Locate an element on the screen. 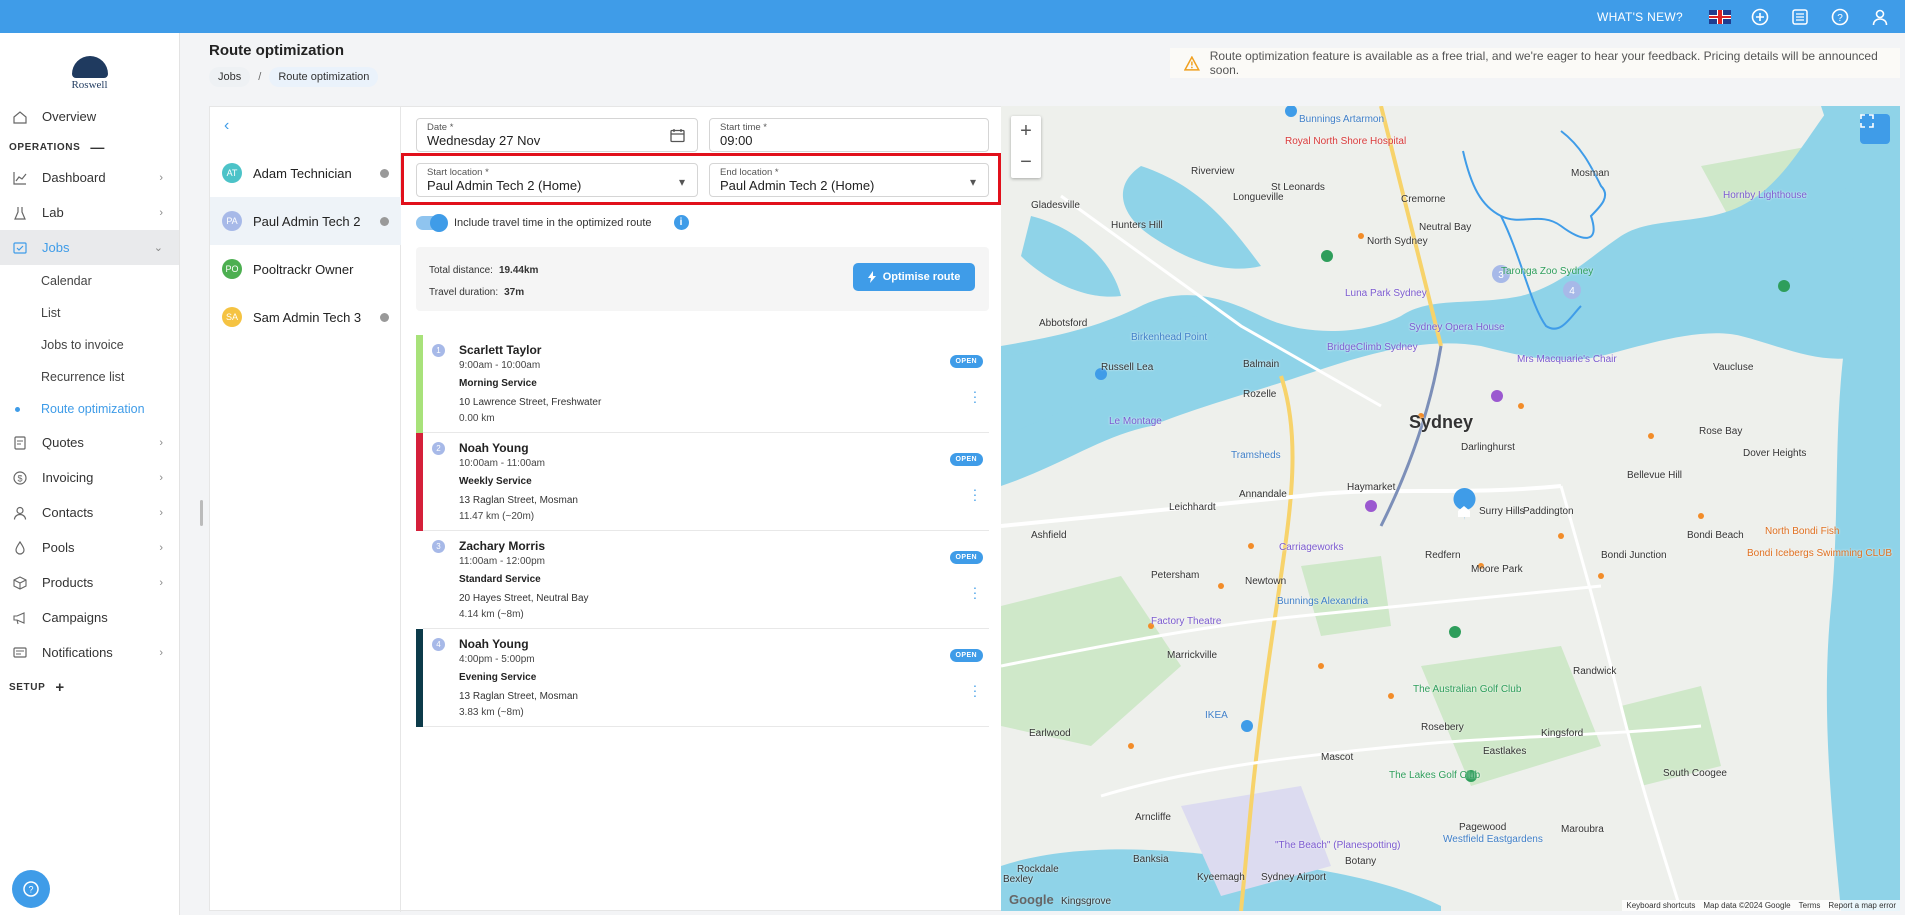 The width and height of the screenshot is (1905, 915). collapse-minus-icon: — is located at coordinates (97, 147).